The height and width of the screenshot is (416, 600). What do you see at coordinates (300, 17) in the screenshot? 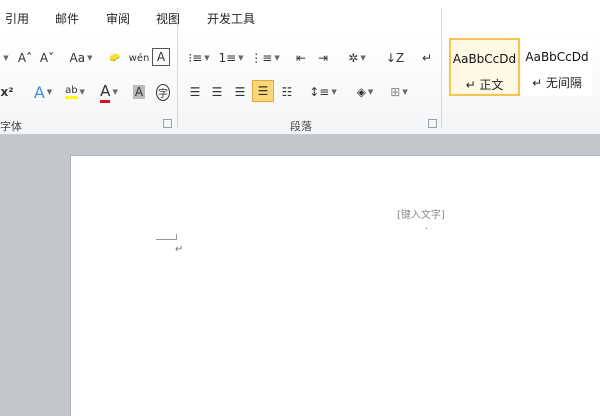
I see `ribbon-tabs: 引用 邮件 审阅 视图 开发工具` at bounding box center [300, 17].